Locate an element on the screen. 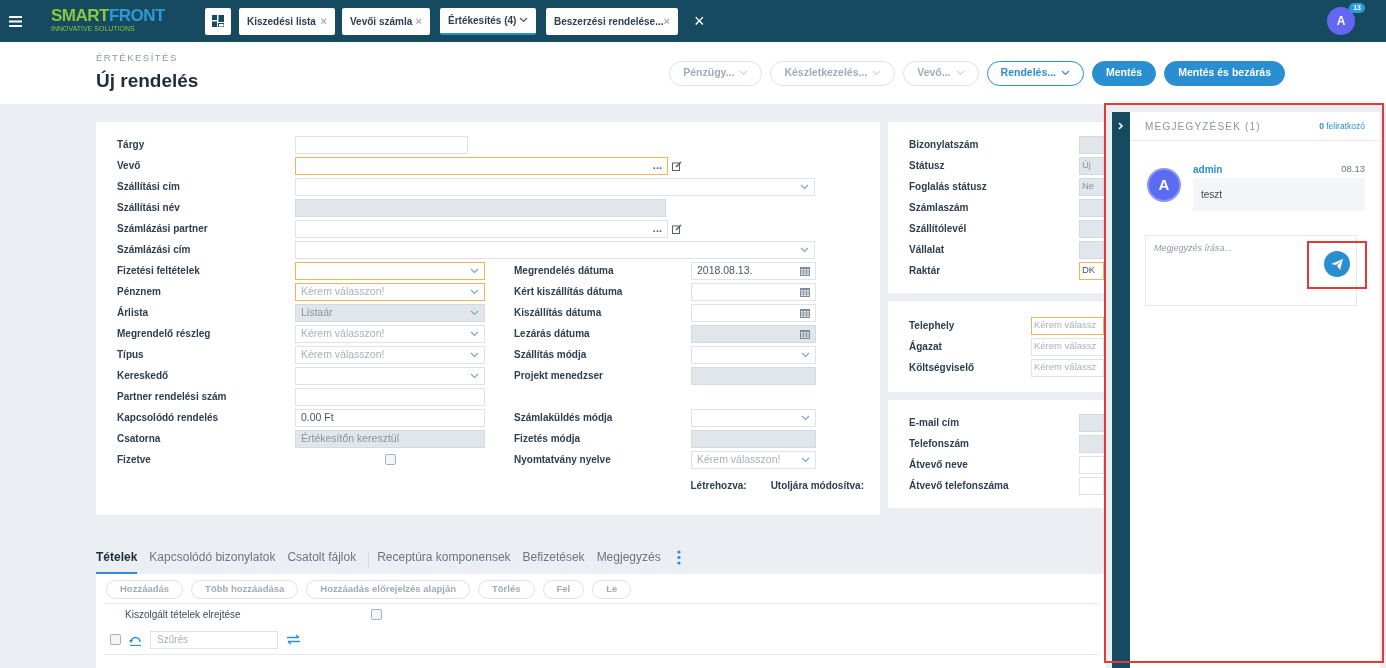 This screenshot has height=668, width=1386. dashboard-button is located at coordinates (218, 21).